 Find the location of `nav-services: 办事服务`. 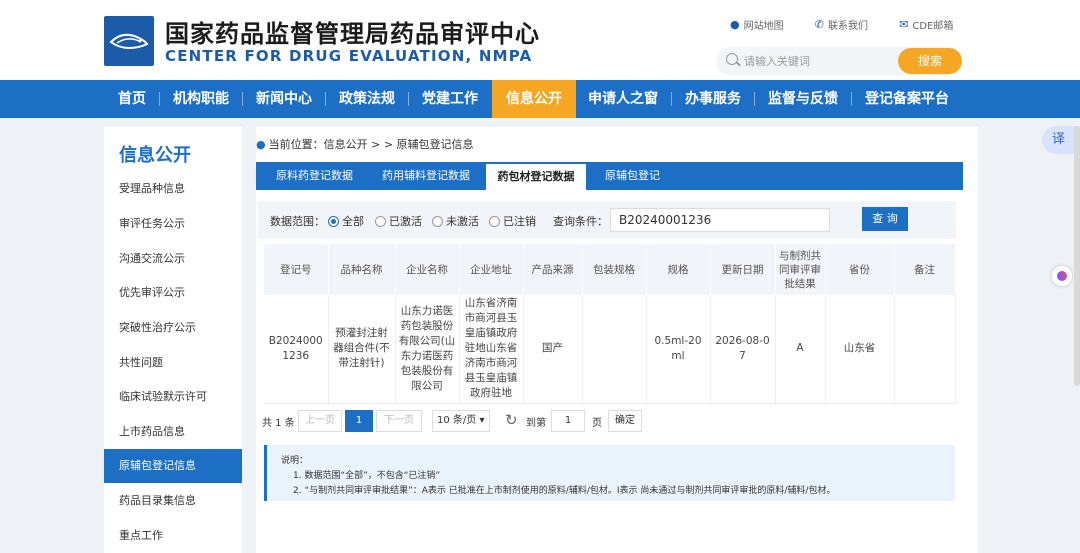

nav-services: 办事服务 is located at coordinates (713, 99).